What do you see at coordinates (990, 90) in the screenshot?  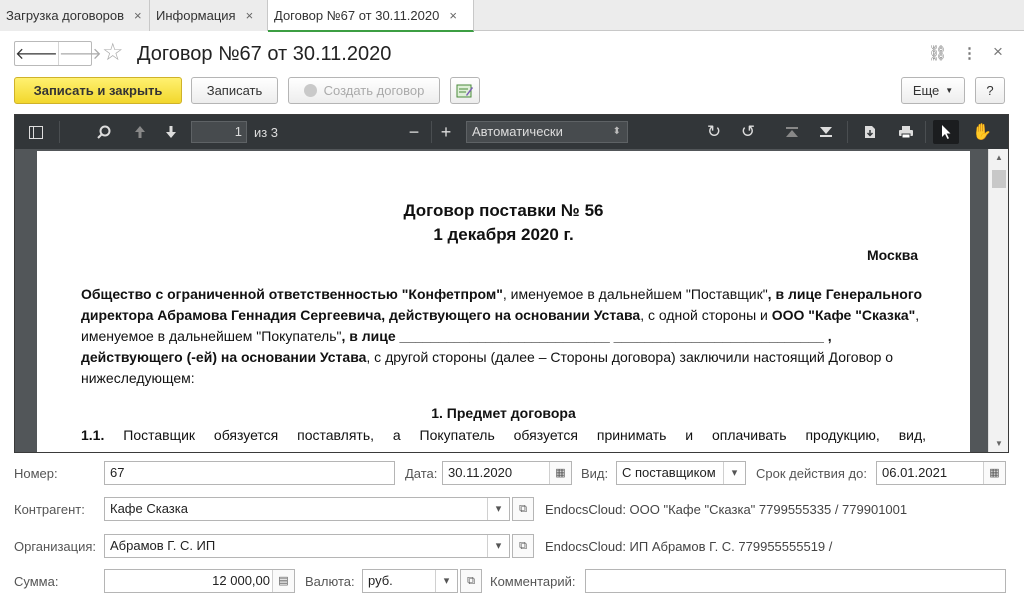 I see `help-button: ?` at bounding box center [990, 90].